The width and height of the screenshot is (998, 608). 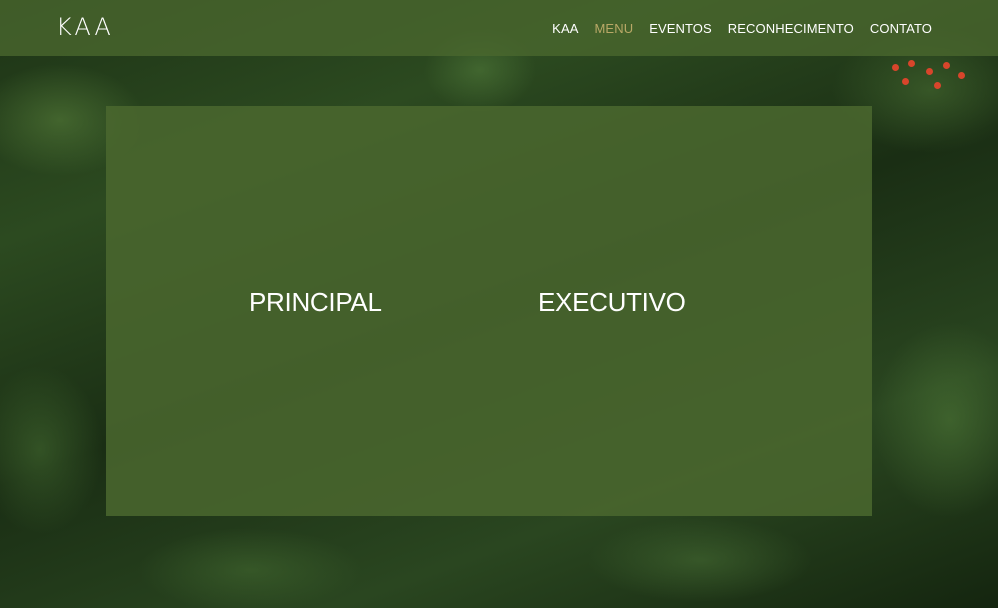 I want to click on nav-item-reconhecimento: RECONHECIMENTO, so click(x=791, y=28).